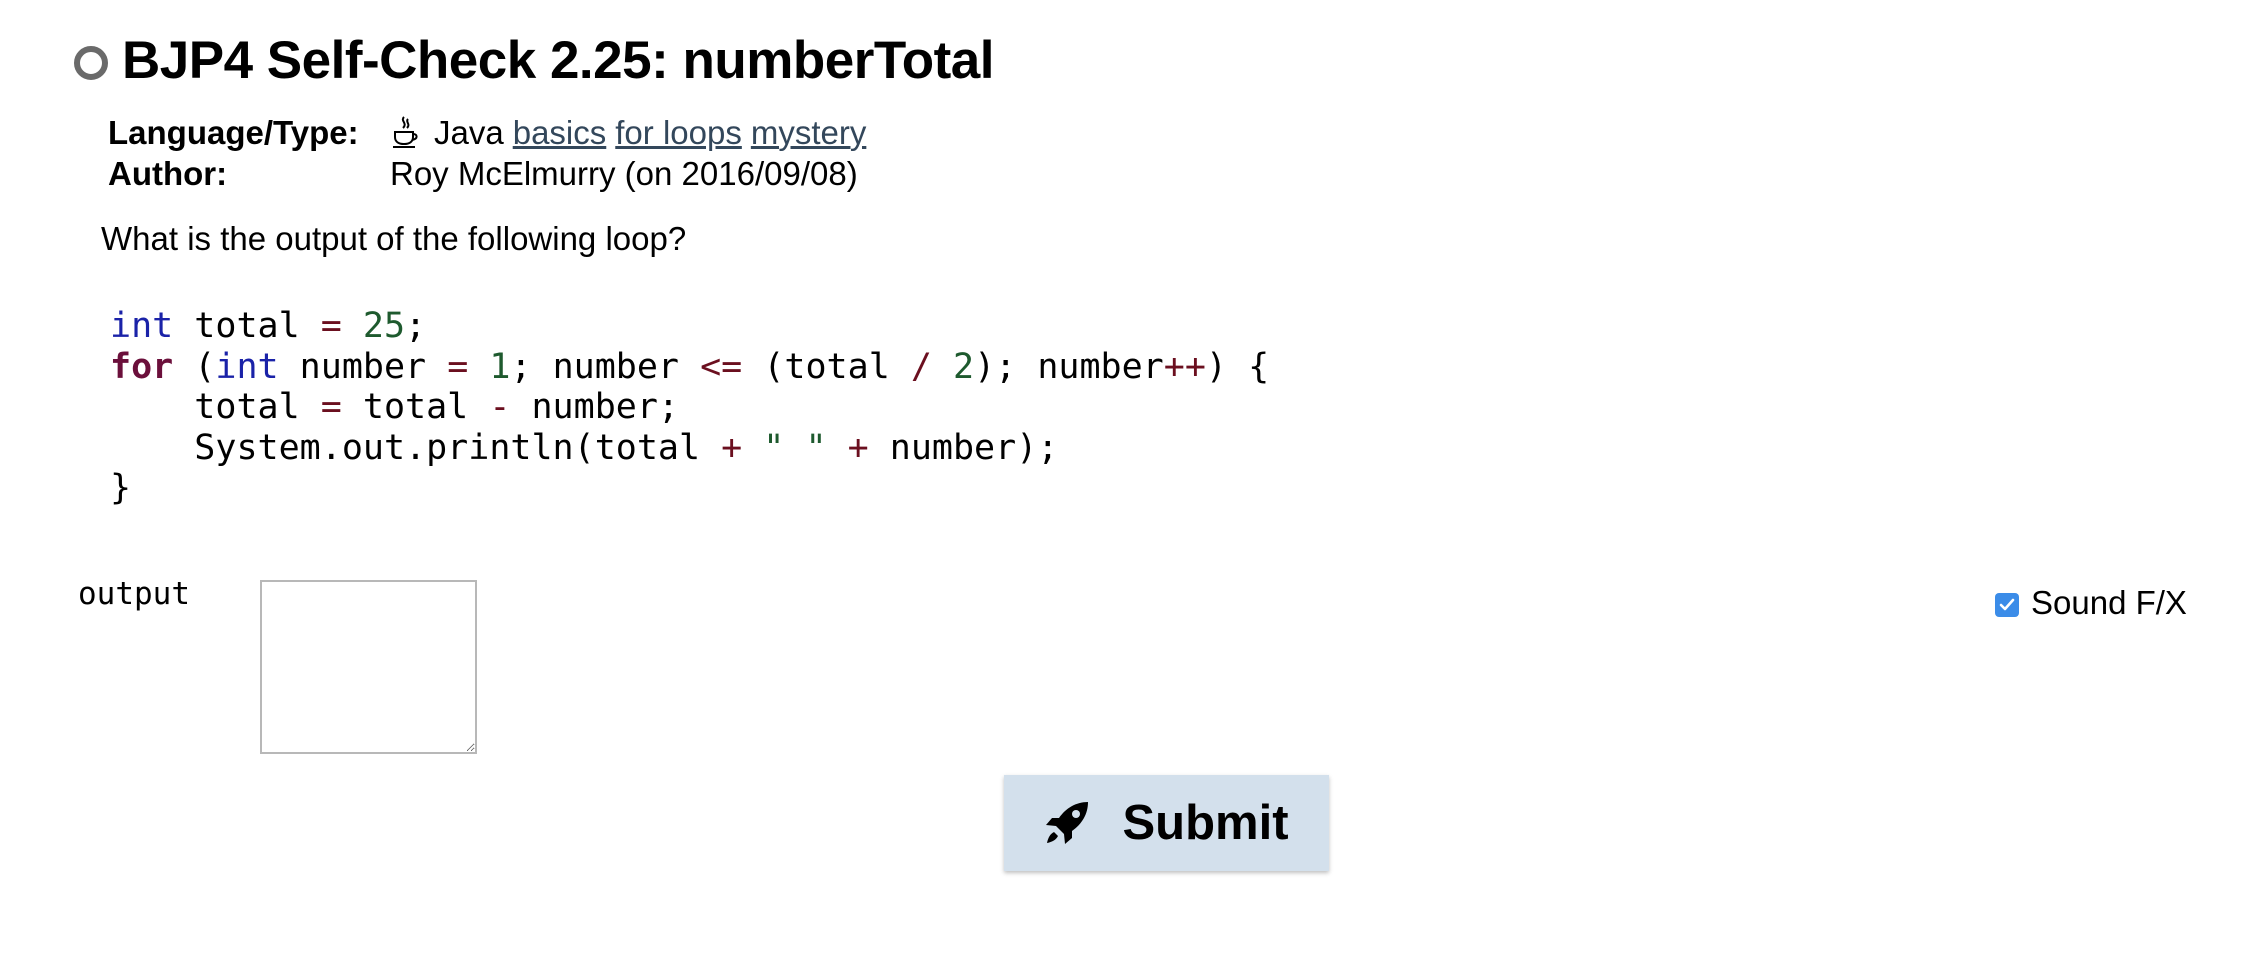 This screenshot has height=958, width=2250. I want to click on language-label: Language/Type:, so click(233, 132).